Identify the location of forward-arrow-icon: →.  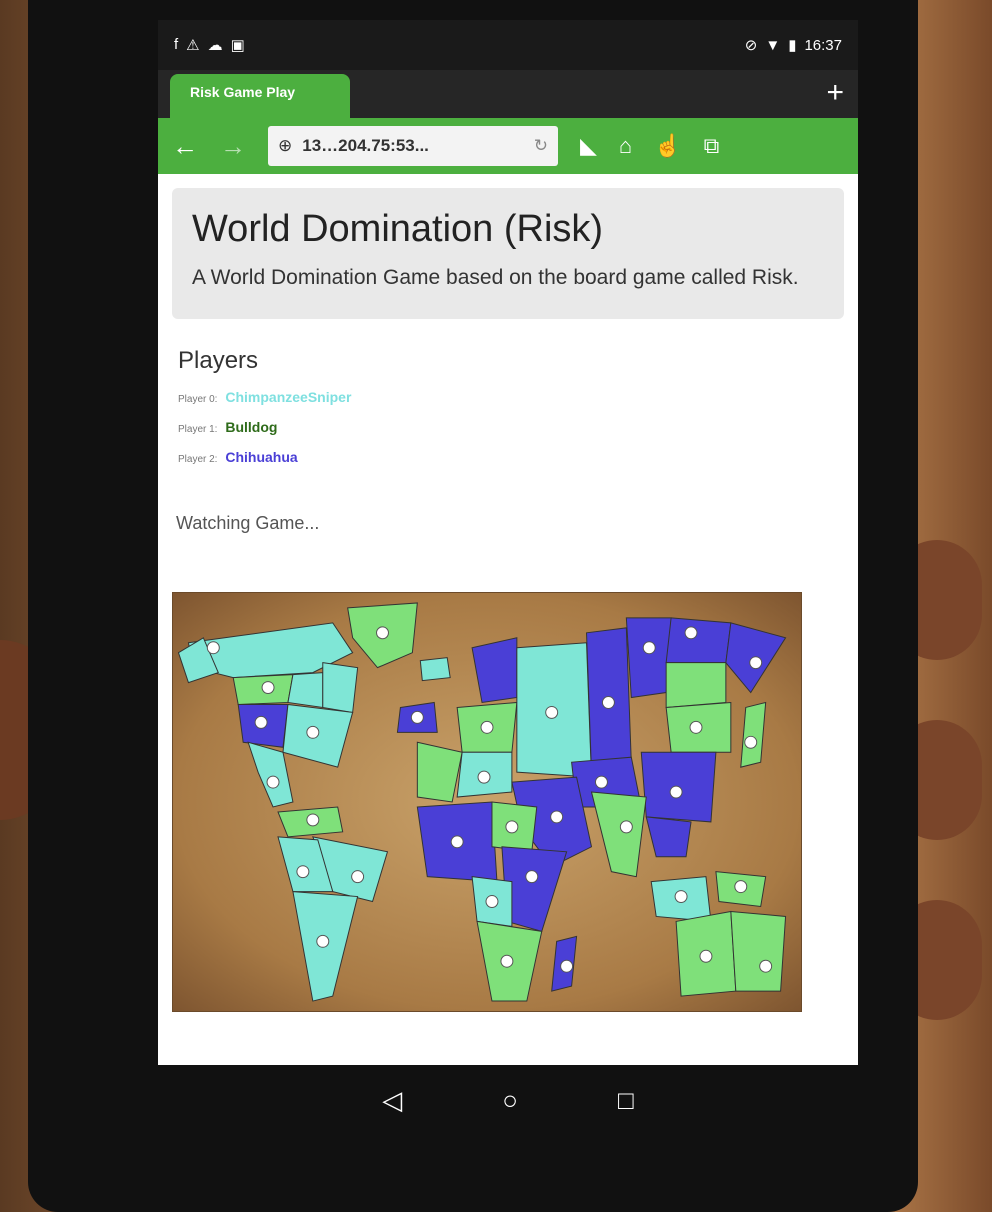
(233, 146).